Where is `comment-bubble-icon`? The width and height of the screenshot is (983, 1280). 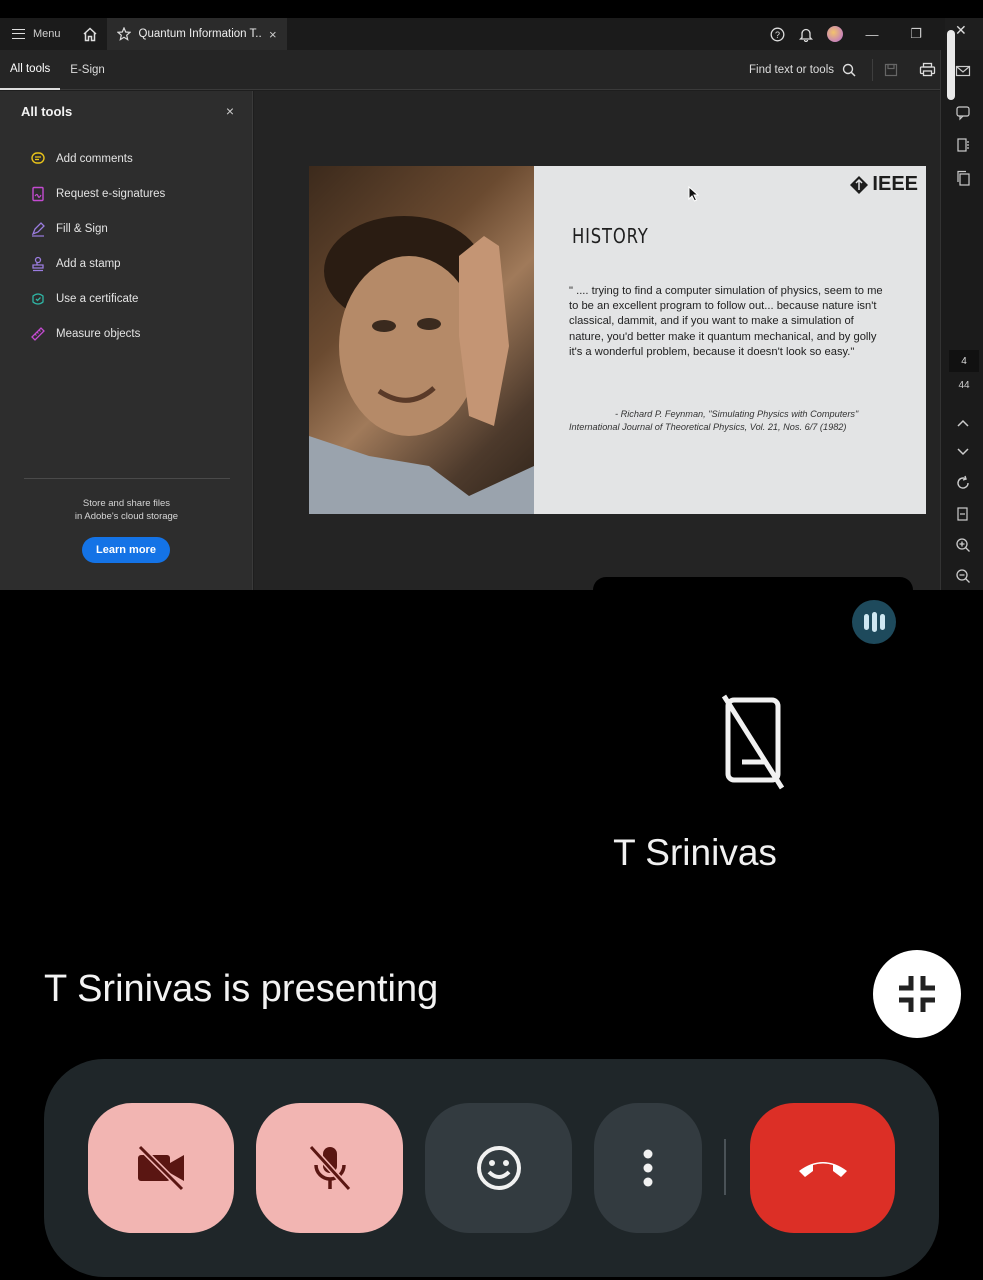
comment-bubble-icon is located at coordinates (963, 113).